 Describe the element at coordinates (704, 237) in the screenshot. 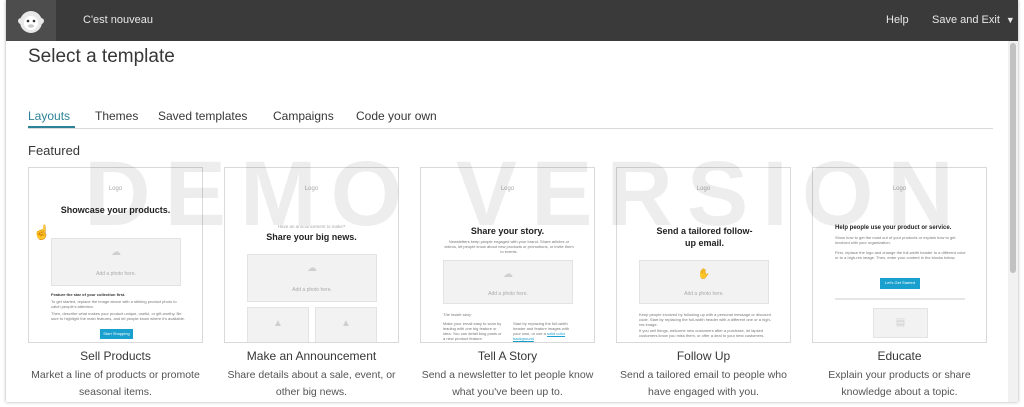

I see `preview-headline: Send a tailored follow-up email.` at that location.